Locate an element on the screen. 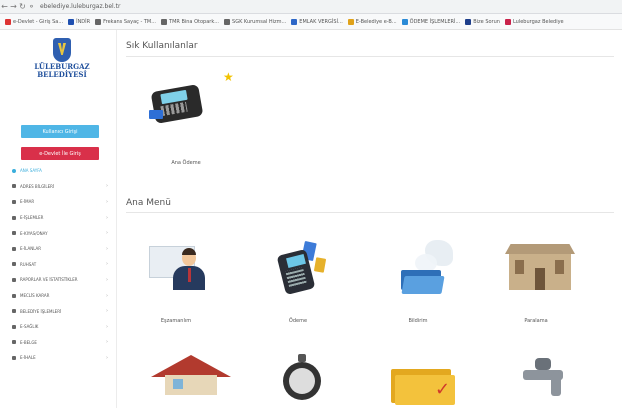 The image size is (622, 408). bookmark-item: Bize Sorun is located at coordinates (482, 21).